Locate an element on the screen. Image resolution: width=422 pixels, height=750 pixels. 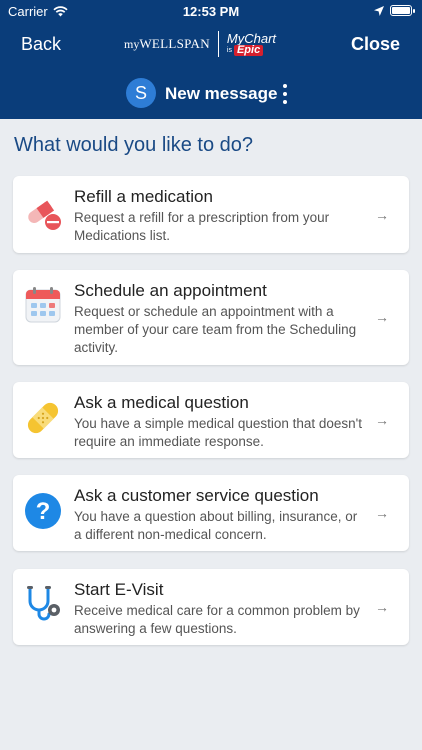
wellspan-logo: myWELLSPAN is located at coordinates (167, 43).